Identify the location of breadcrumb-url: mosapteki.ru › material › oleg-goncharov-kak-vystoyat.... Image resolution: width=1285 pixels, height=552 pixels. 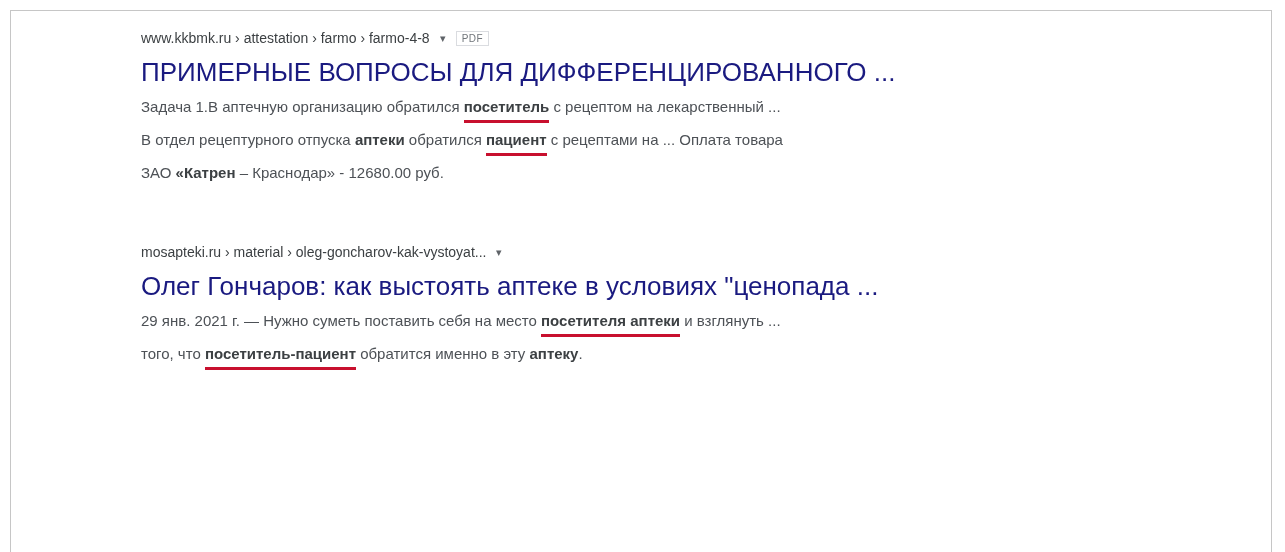
(314, 252).